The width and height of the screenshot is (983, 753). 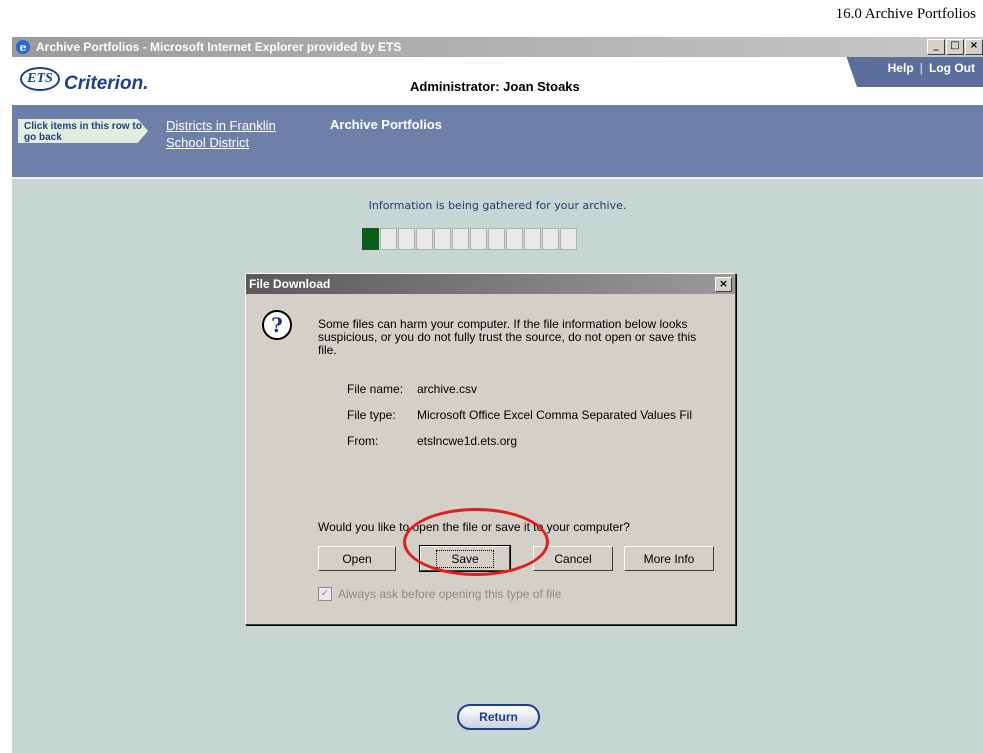 What do you see at coordinates (495, 86) in the screenshot?
I see `administrator-label: Administrator: Joan Stoaks` at bounding box center [495, 86].